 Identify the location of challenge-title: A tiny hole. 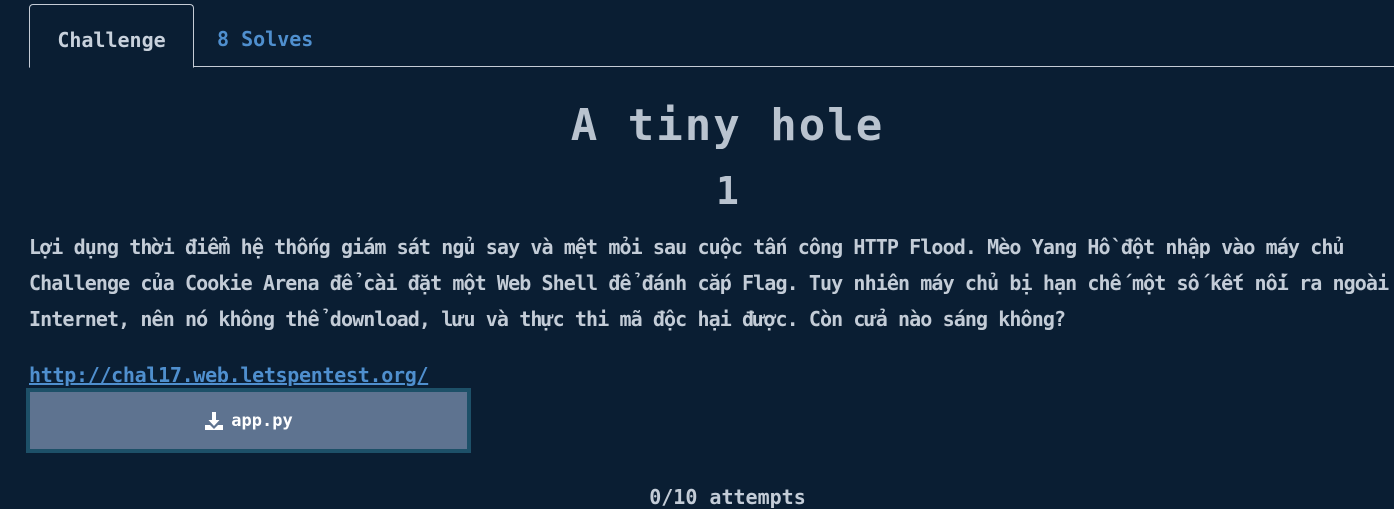
(727, 125).